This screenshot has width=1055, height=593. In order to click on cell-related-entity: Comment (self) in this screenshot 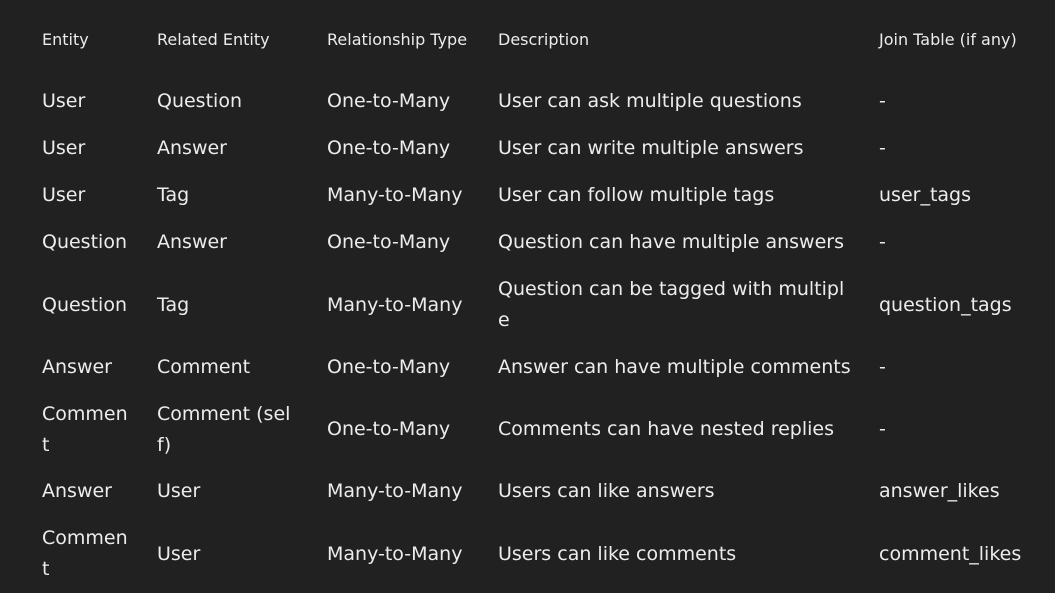, I will do `click(224, 429)`.